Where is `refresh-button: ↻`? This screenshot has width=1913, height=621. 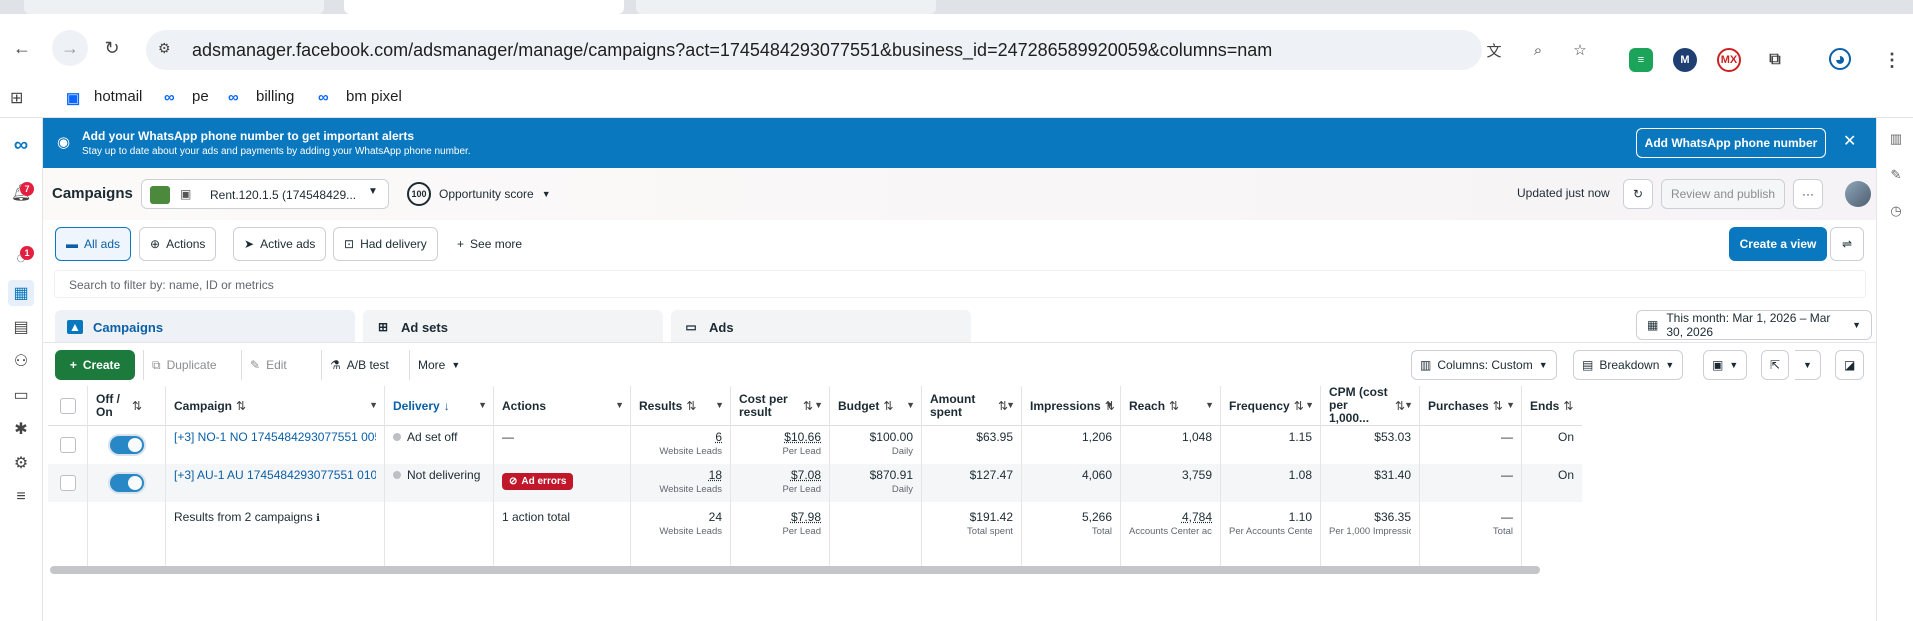 refresh-button: ↻ is located at coordinates (1638, 194).